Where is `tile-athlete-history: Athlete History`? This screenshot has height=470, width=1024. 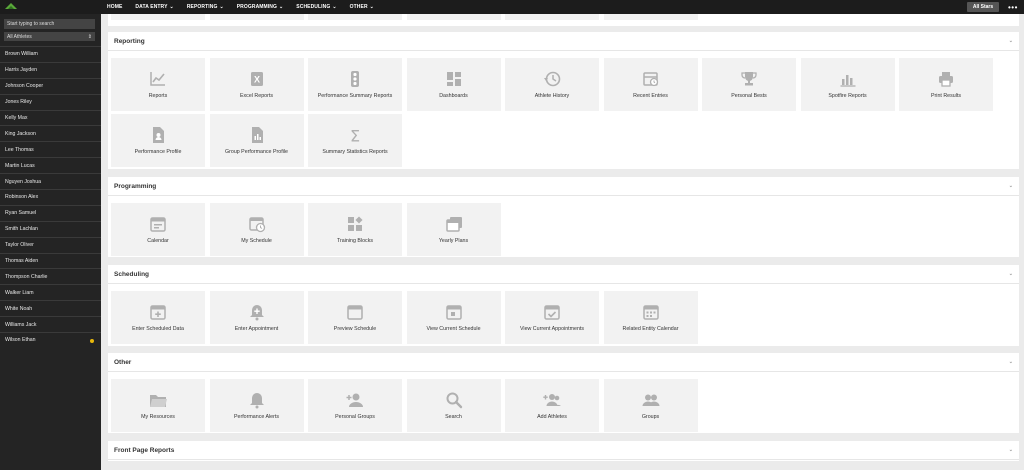 tile-athlete-history: Athlete History is located at coordinates (552, 84).